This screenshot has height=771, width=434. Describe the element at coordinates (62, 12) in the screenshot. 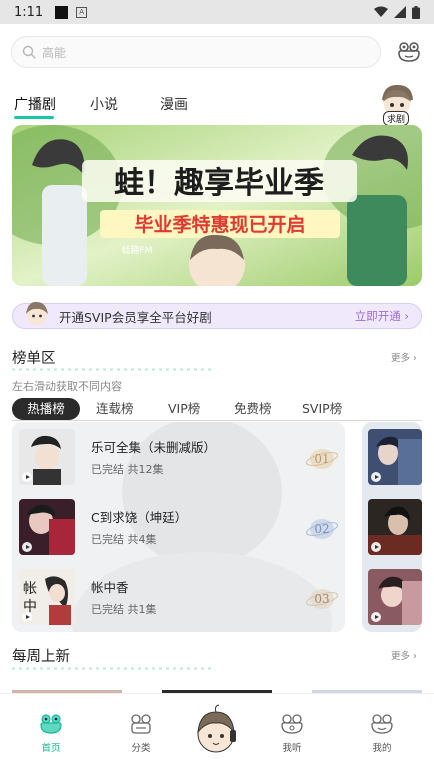

I see `notification-icon` at that location.